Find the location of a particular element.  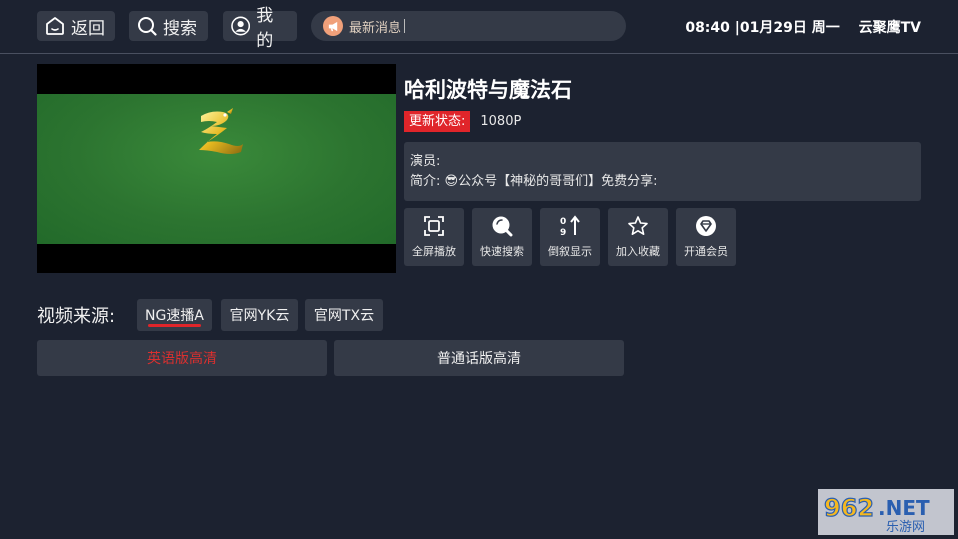

video-frame is located at coordinates (216, 169).